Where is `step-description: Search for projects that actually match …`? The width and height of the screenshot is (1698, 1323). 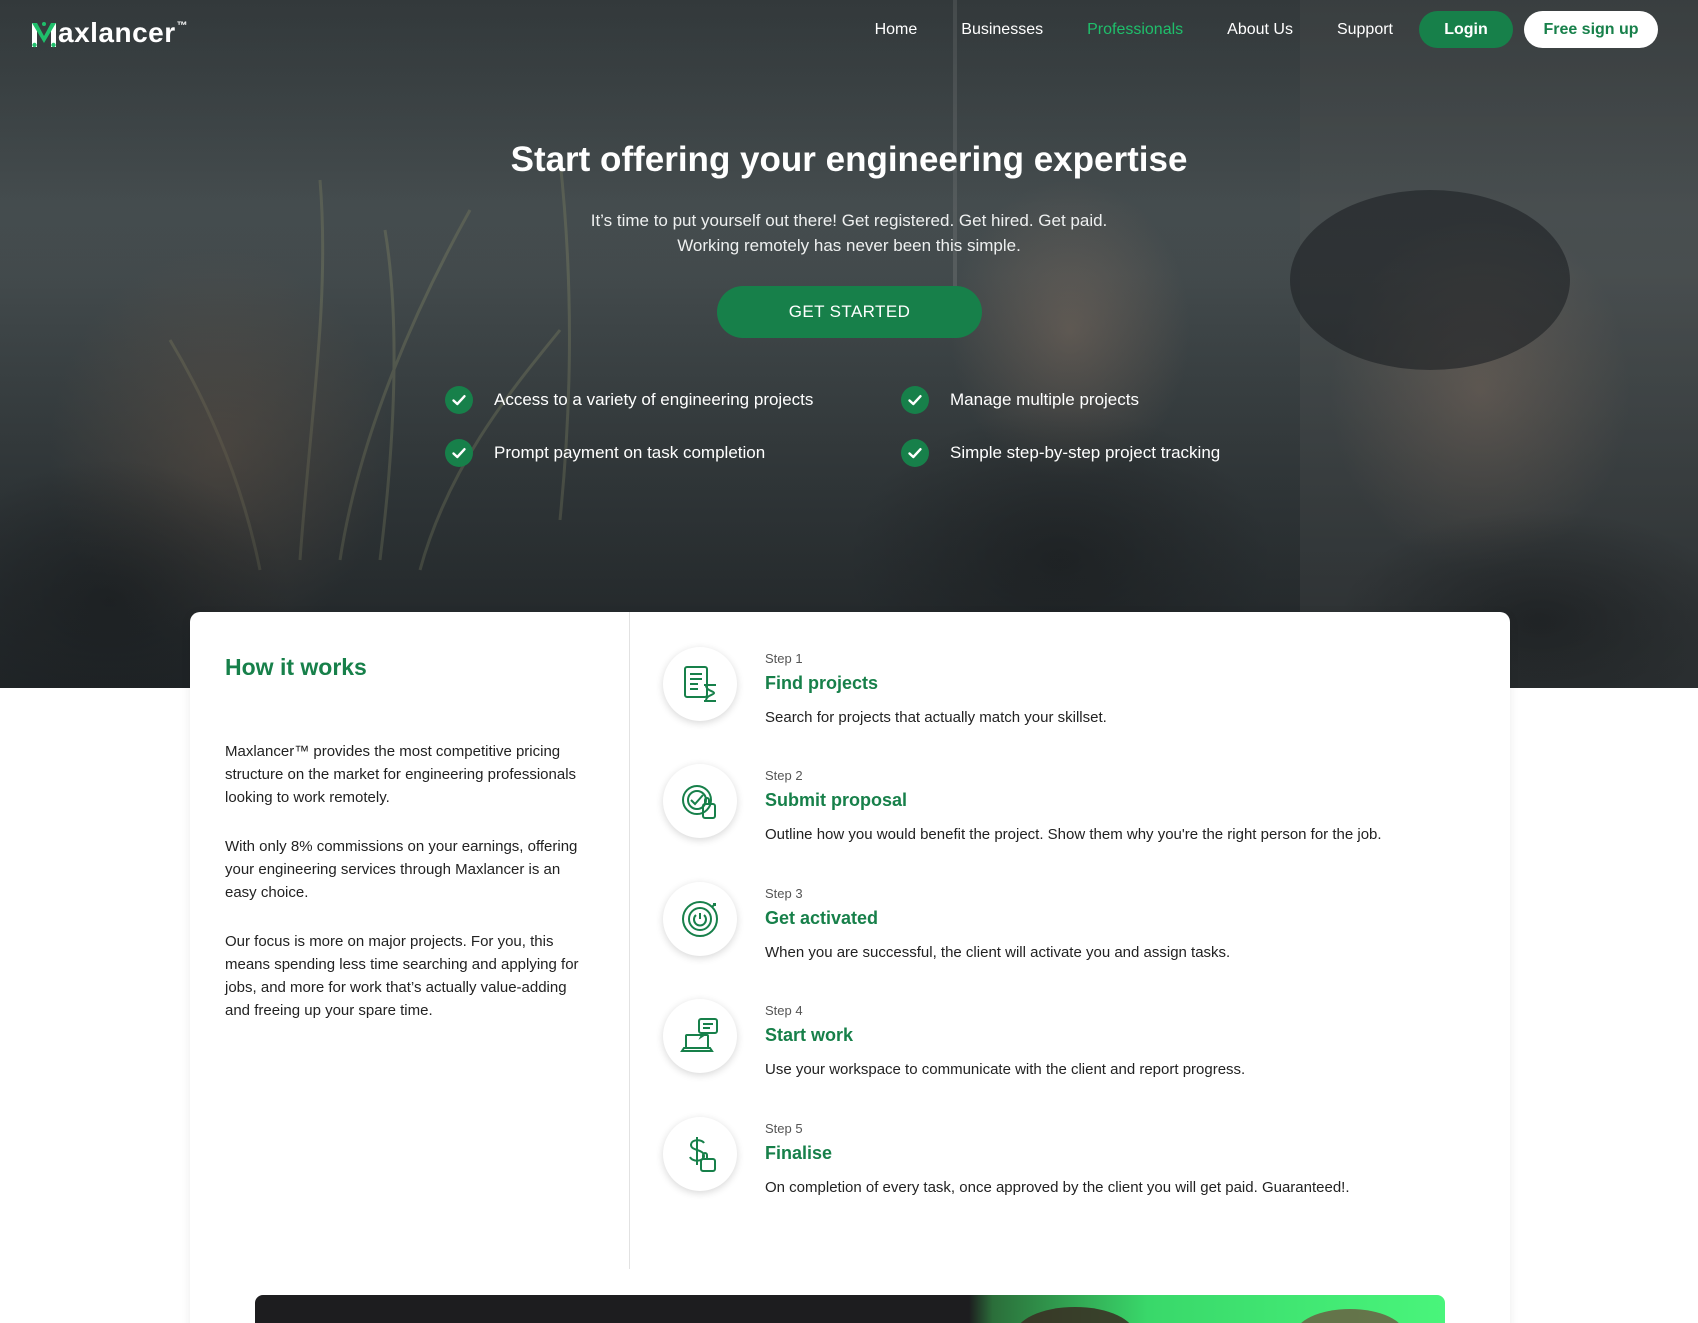 step-description: Search for projects that actually match … is located at coordinates (936, 717).